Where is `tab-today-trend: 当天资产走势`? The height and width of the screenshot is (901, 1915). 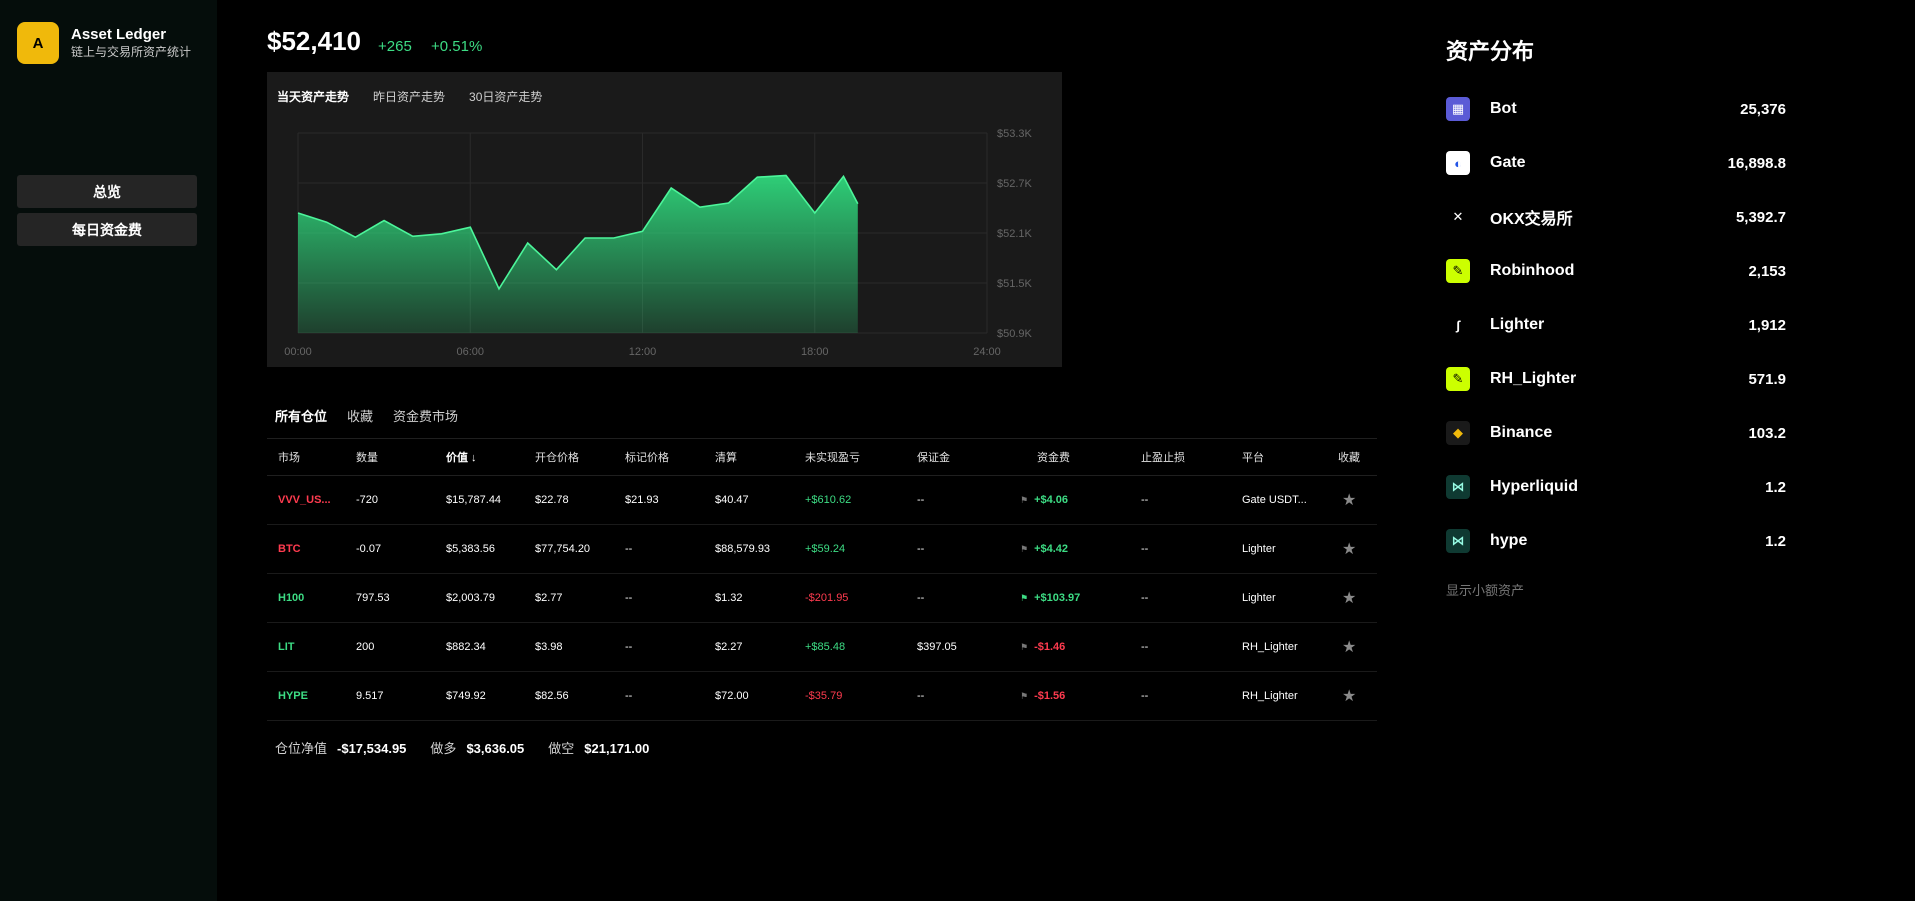 tab-today-trend: 当天资产走势 is located at coordinates (313, 96).